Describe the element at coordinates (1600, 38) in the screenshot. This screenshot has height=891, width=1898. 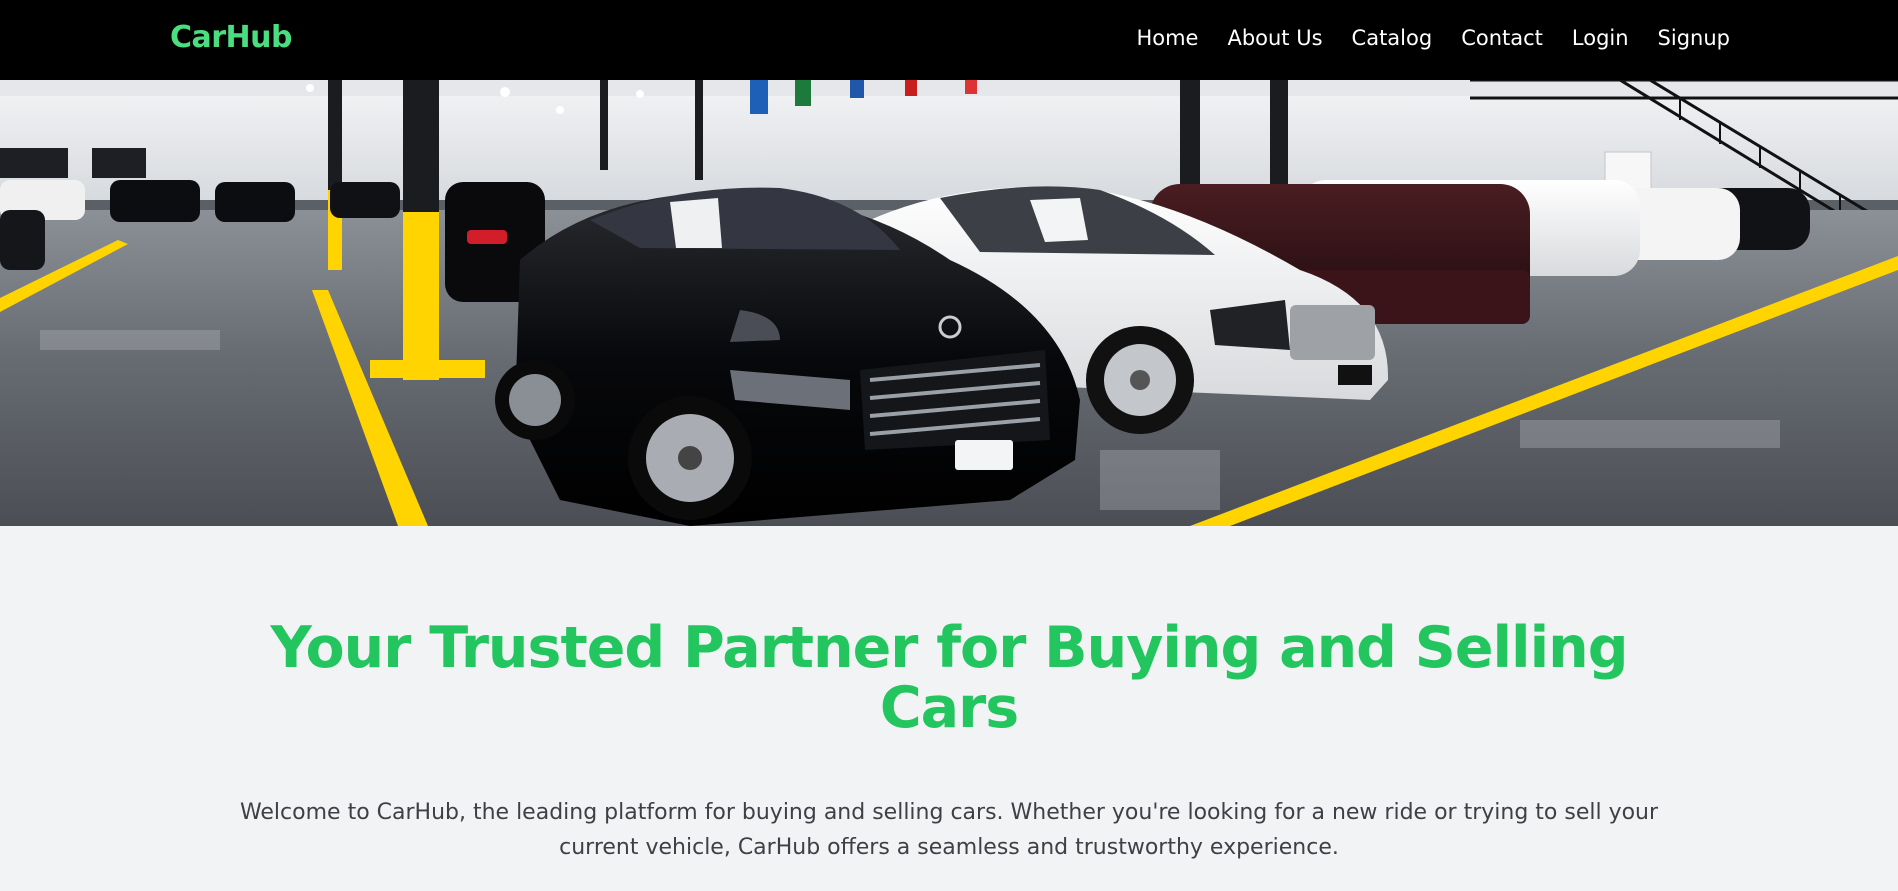
I see `nav-login: Login` at that location.